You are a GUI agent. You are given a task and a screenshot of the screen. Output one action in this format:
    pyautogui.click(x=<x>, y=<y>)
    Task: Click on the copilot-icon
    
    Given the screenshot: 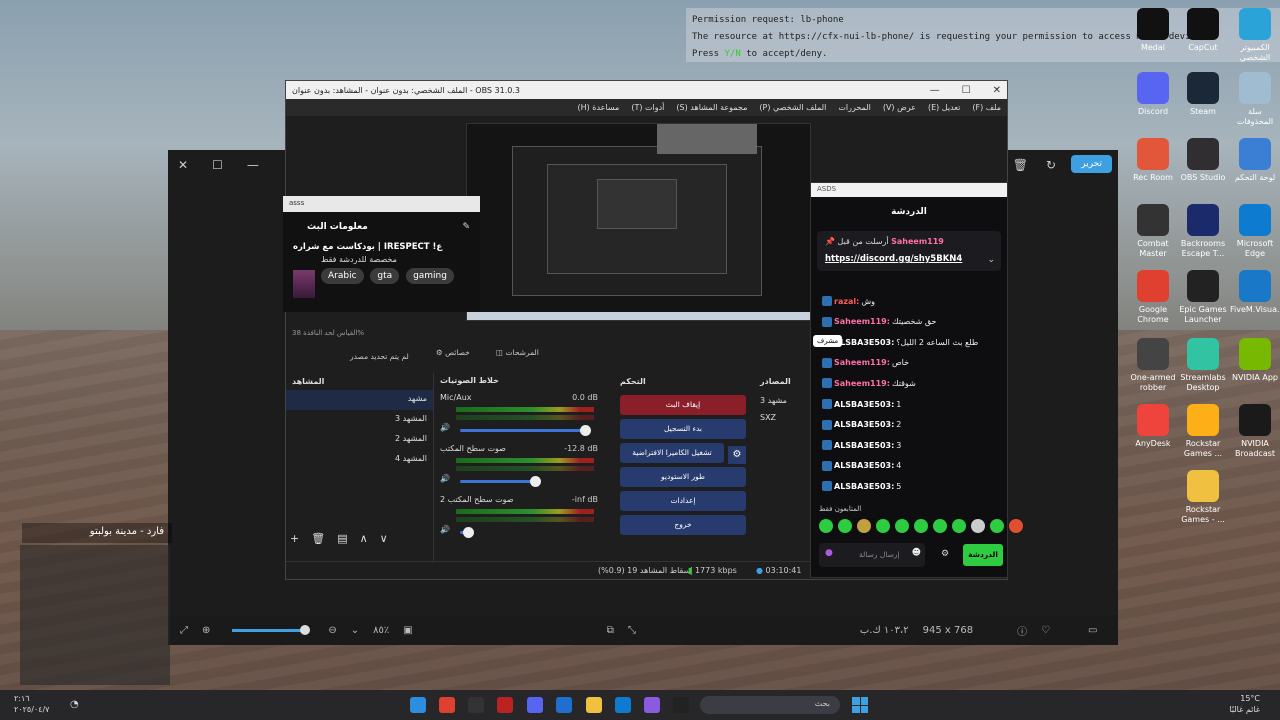 What is the action you would take?
    pyautogui.click(x=652, y=705)
    